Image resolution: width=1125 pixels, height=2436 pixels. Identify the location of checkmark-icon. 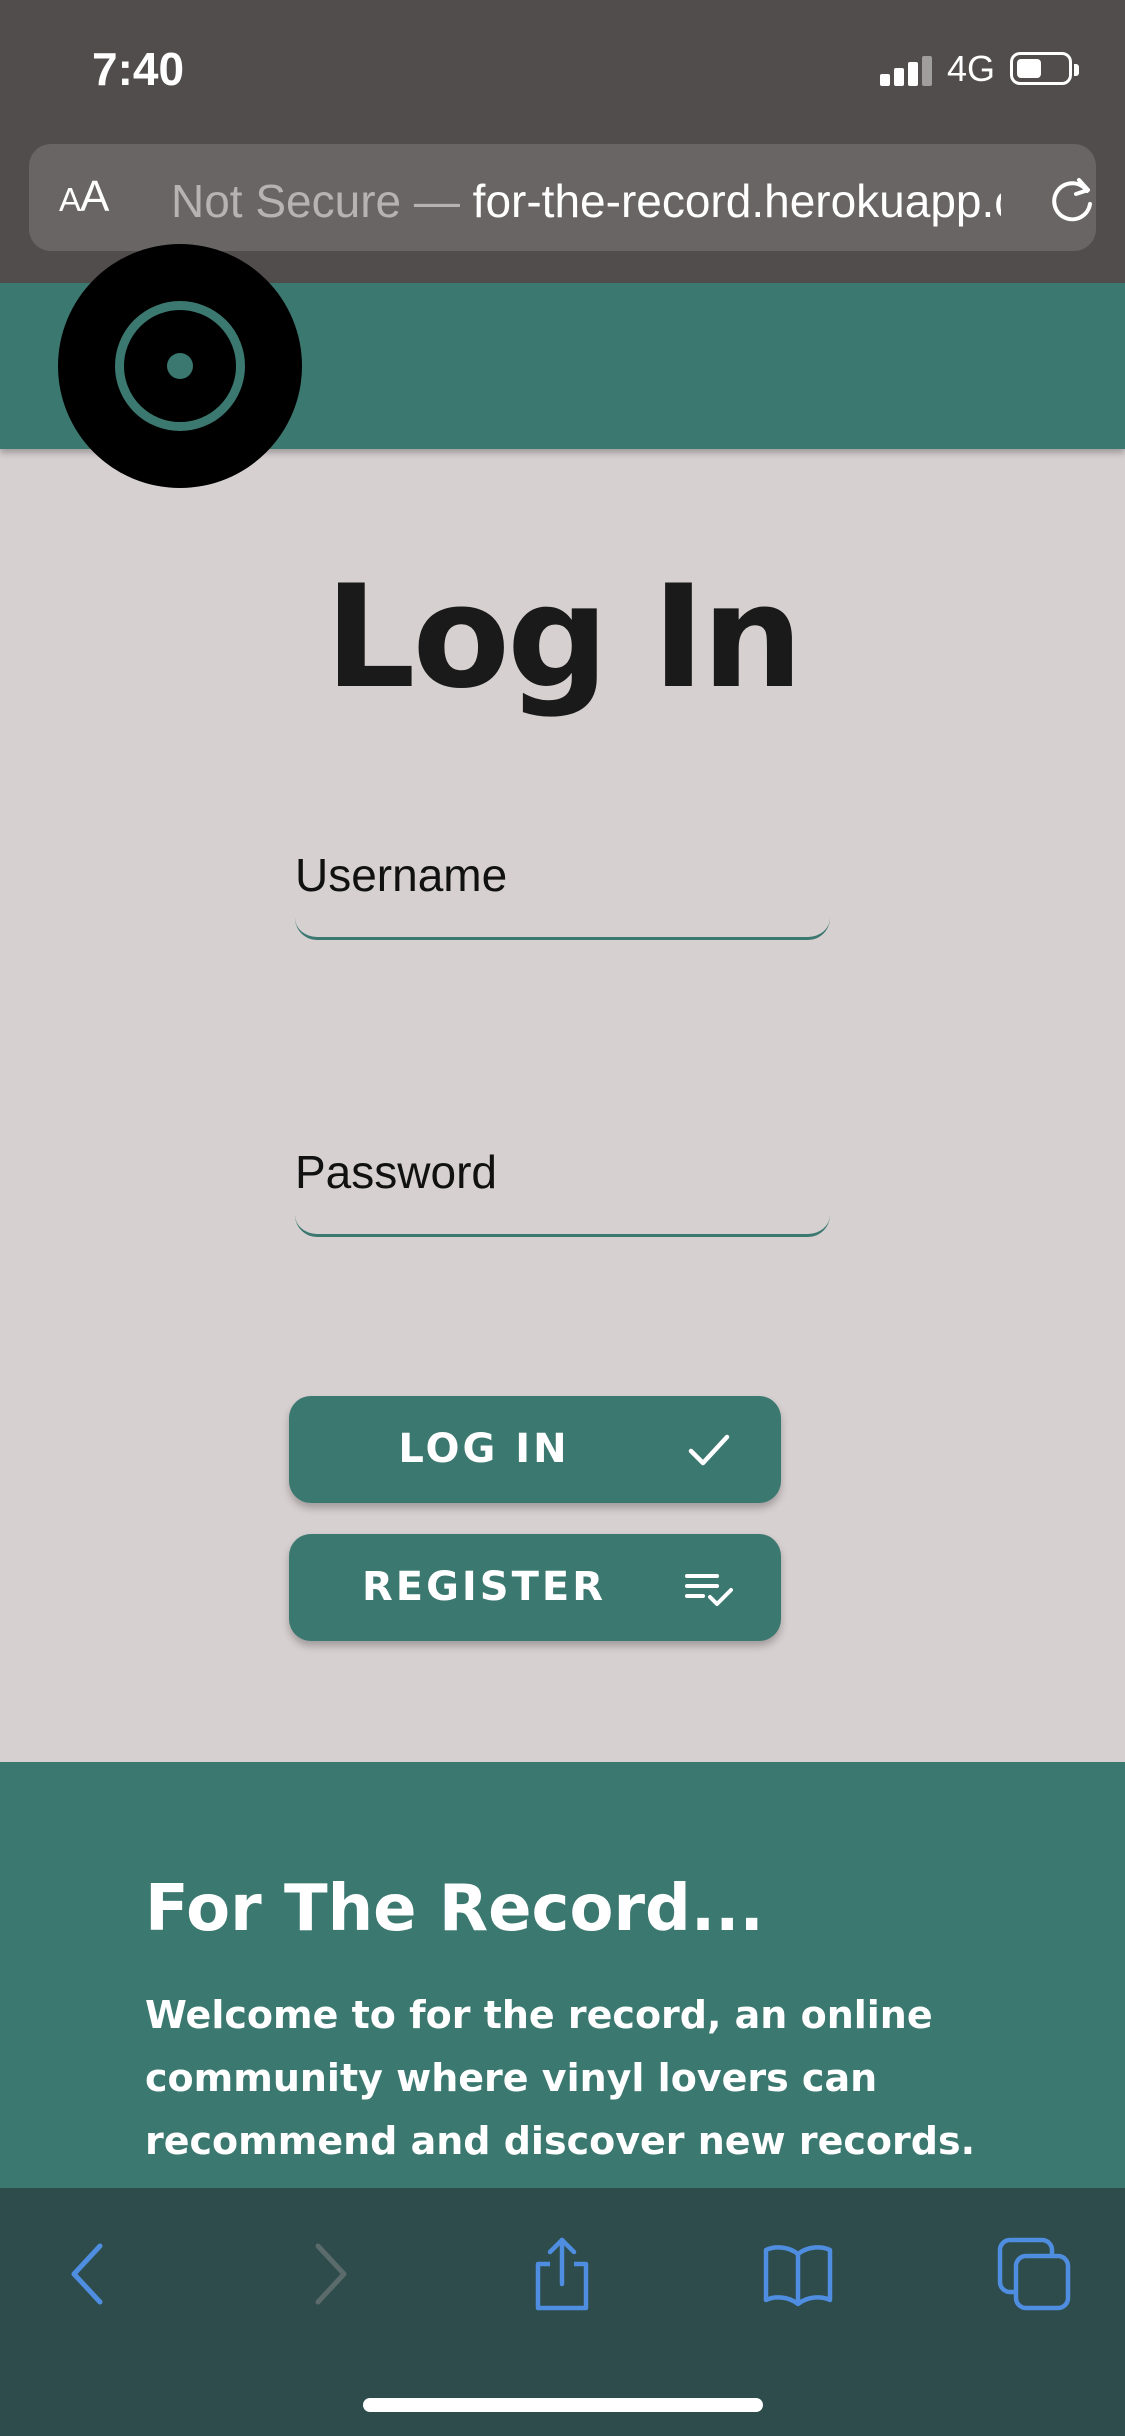
(709, 1450).